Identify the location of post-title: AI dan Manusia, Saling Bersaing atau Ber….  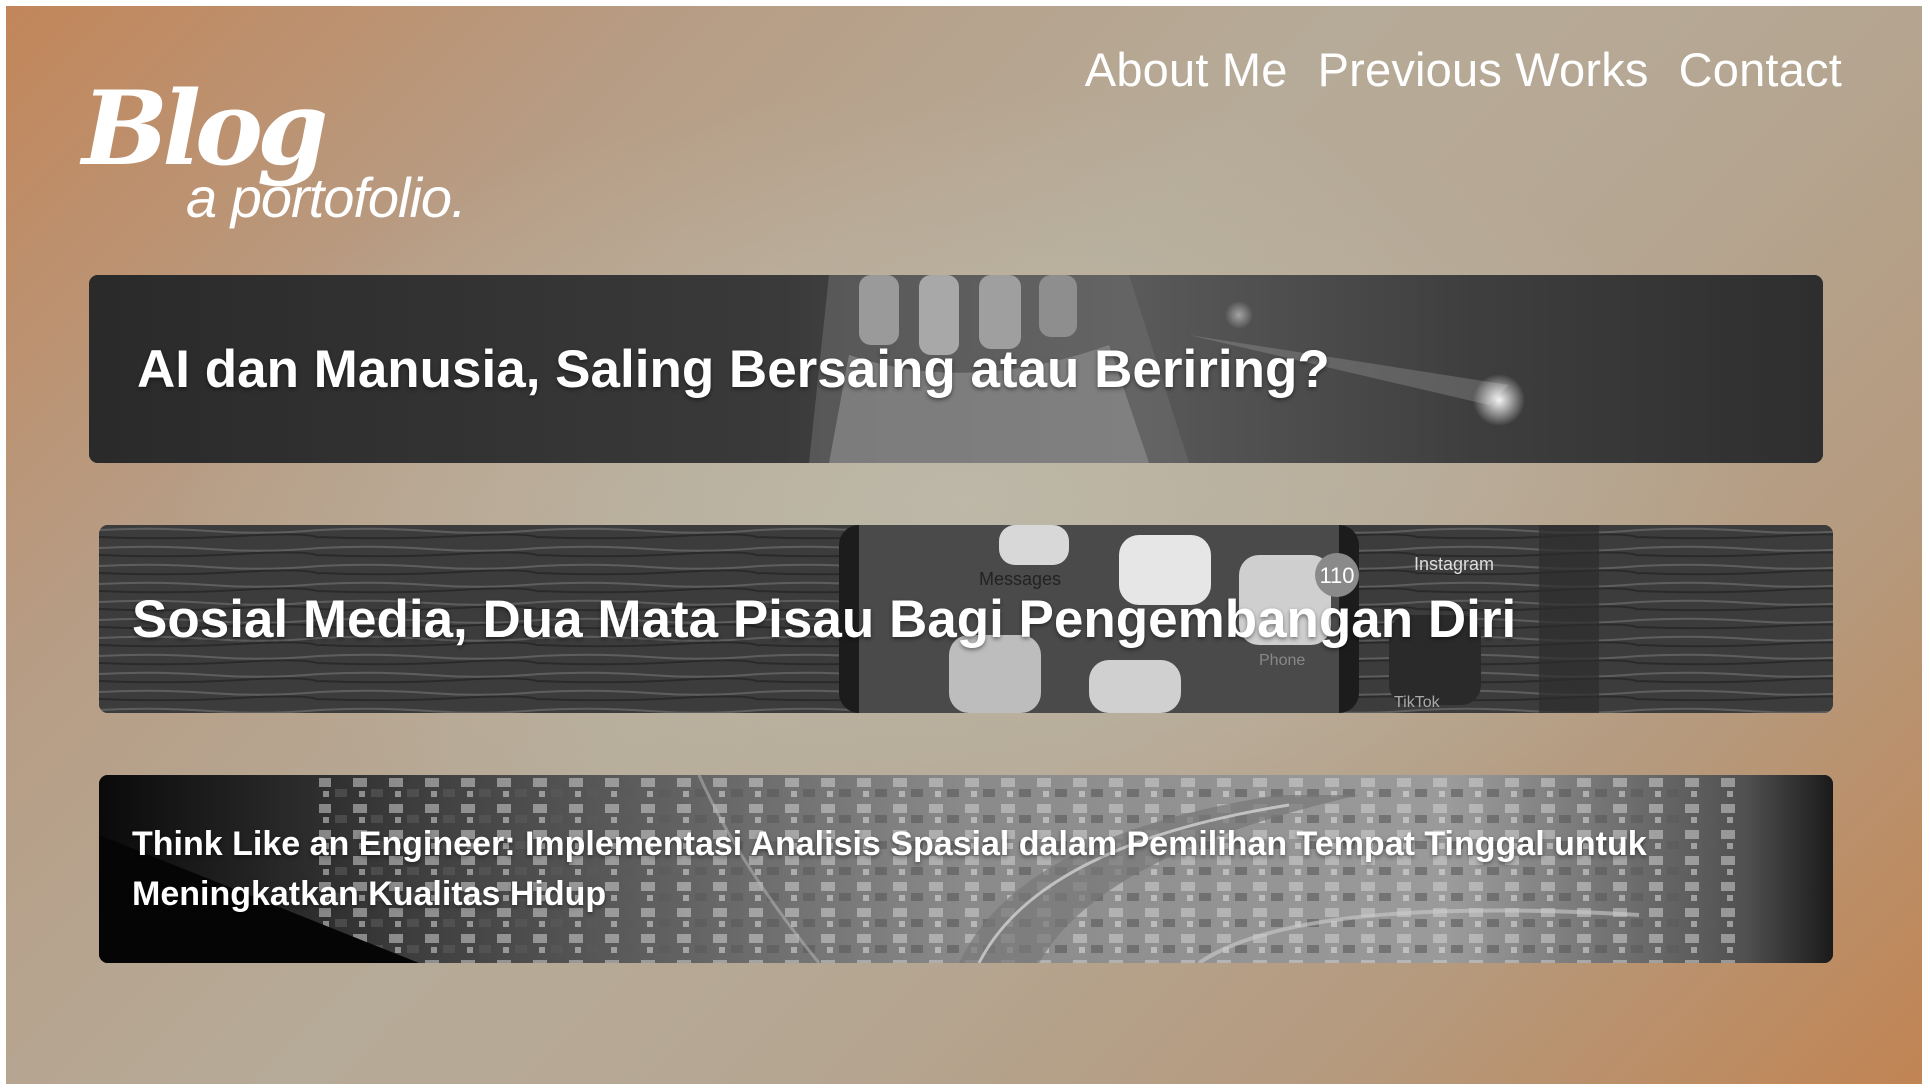
(733, 369).